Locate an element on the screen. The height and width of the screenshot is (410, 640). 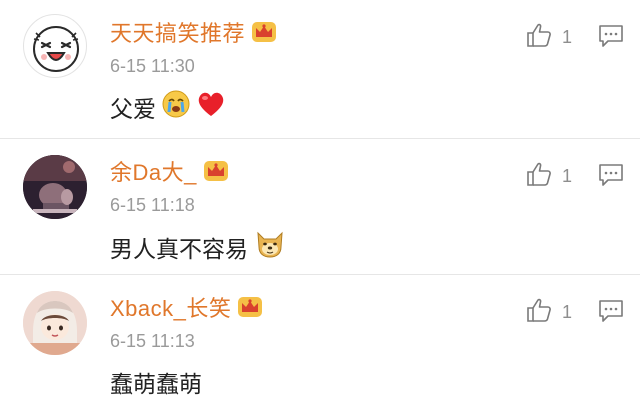
comment-text-row: 父爱 is located at coordinates (168, 107).